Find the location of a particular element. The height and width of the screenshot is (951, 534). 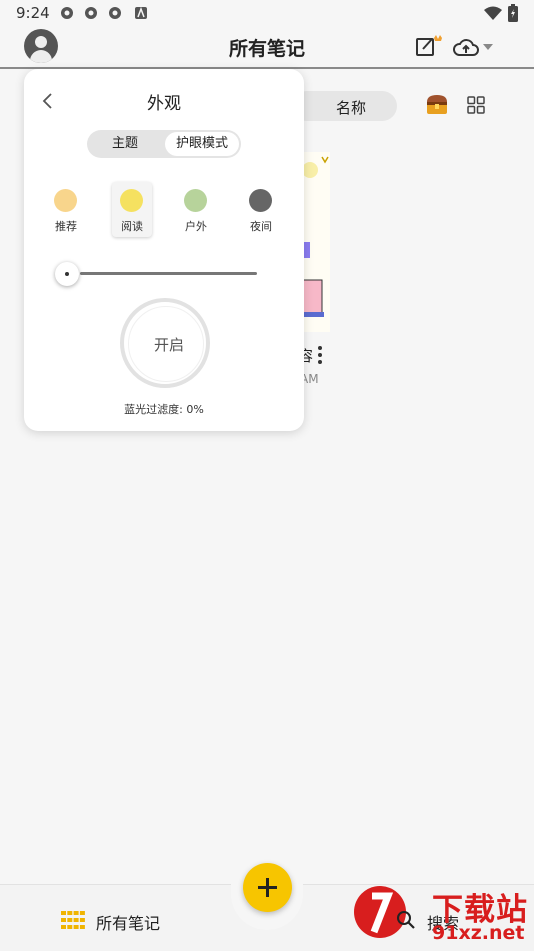

eye-mode-outdoor: 户外 is located at coordinates (196, 209).